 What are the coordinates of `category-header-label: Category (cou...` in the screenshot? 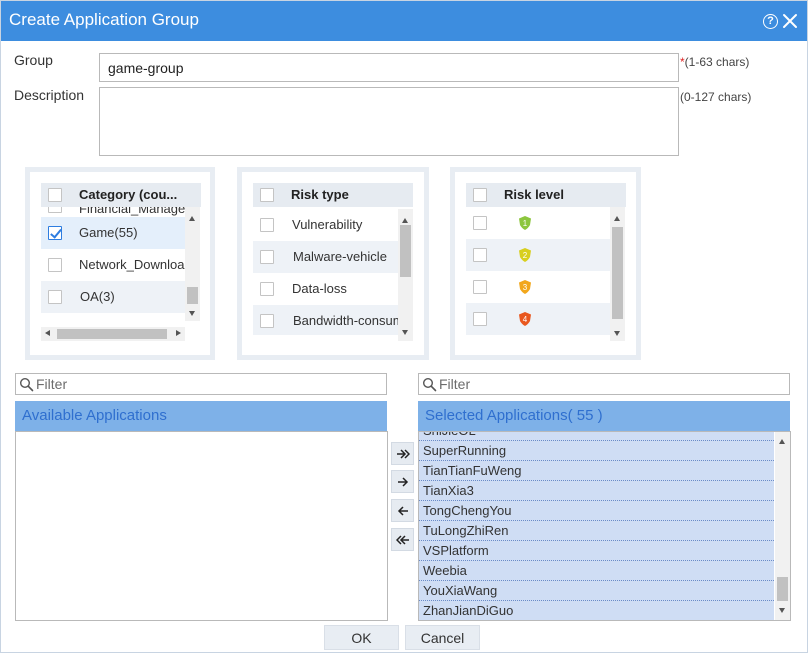 It's located at (128, 194).